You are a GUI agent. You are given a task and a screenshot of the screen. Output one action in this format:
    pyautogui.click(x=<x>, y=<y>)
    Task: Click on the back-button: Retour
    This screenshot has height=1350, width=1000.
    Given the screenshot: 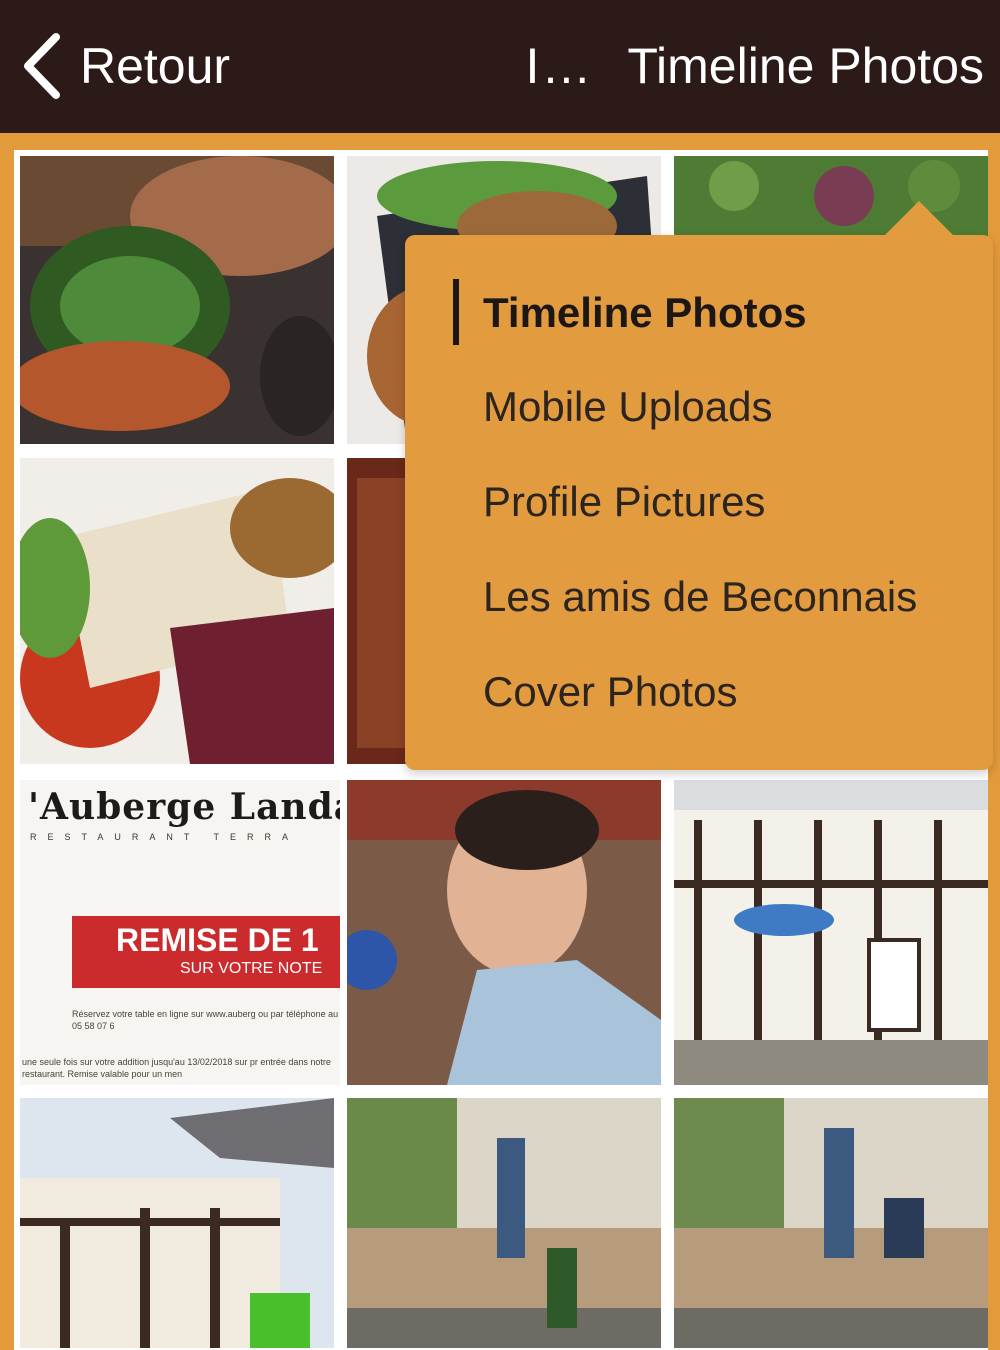 What is the action you would take?
    pyautogui.click(x=125, y=66)
    